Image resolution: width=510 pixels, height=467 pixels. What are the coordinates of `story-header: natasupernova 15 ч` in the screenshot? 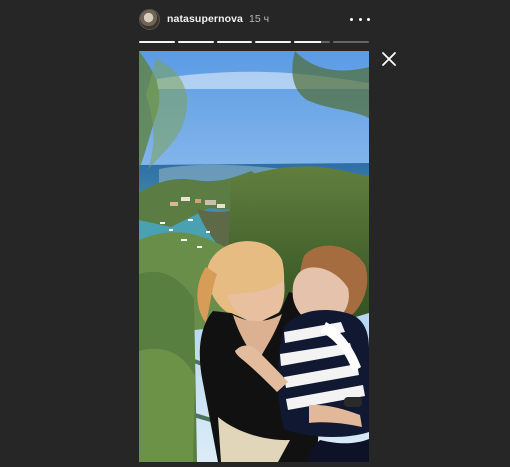 It's located at (254, 19).